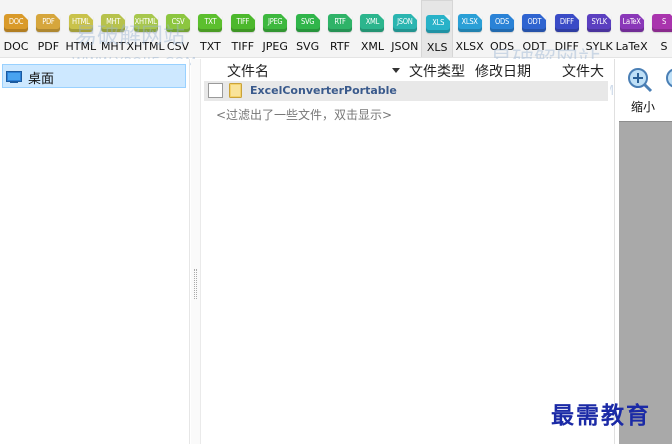 The width and height of the screenshot is (672, 444). I want to click on column-header-size: 文件大, so click(583, 71).